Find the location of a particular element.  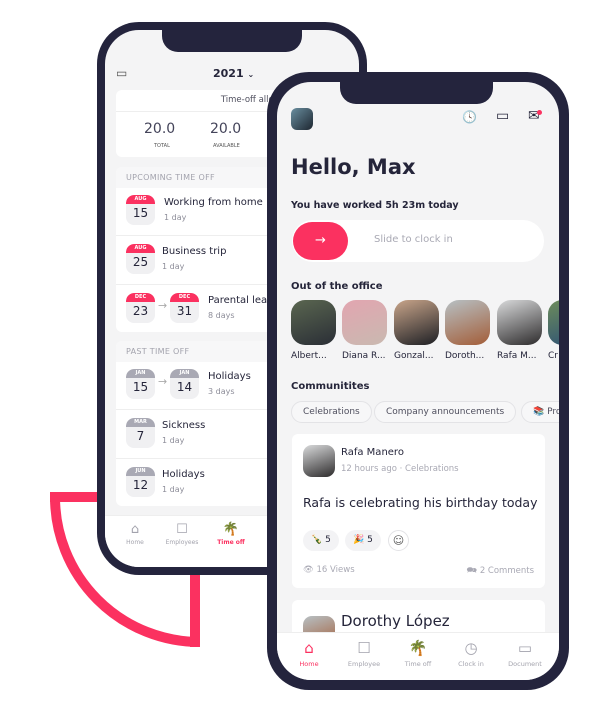

post-author: Dorothy López is located at coordinates (395, 621).